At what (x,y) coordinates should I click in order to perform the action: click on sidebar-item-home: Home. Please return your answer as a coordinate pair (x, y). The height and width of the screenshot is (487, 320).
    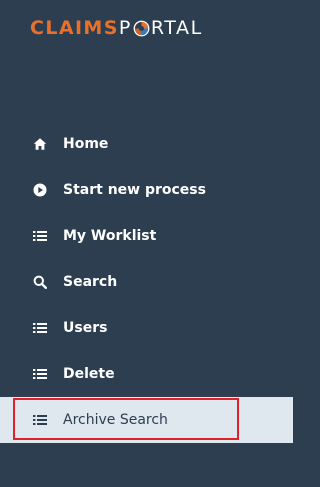
    Looking at the image, I should click on (146, 144).